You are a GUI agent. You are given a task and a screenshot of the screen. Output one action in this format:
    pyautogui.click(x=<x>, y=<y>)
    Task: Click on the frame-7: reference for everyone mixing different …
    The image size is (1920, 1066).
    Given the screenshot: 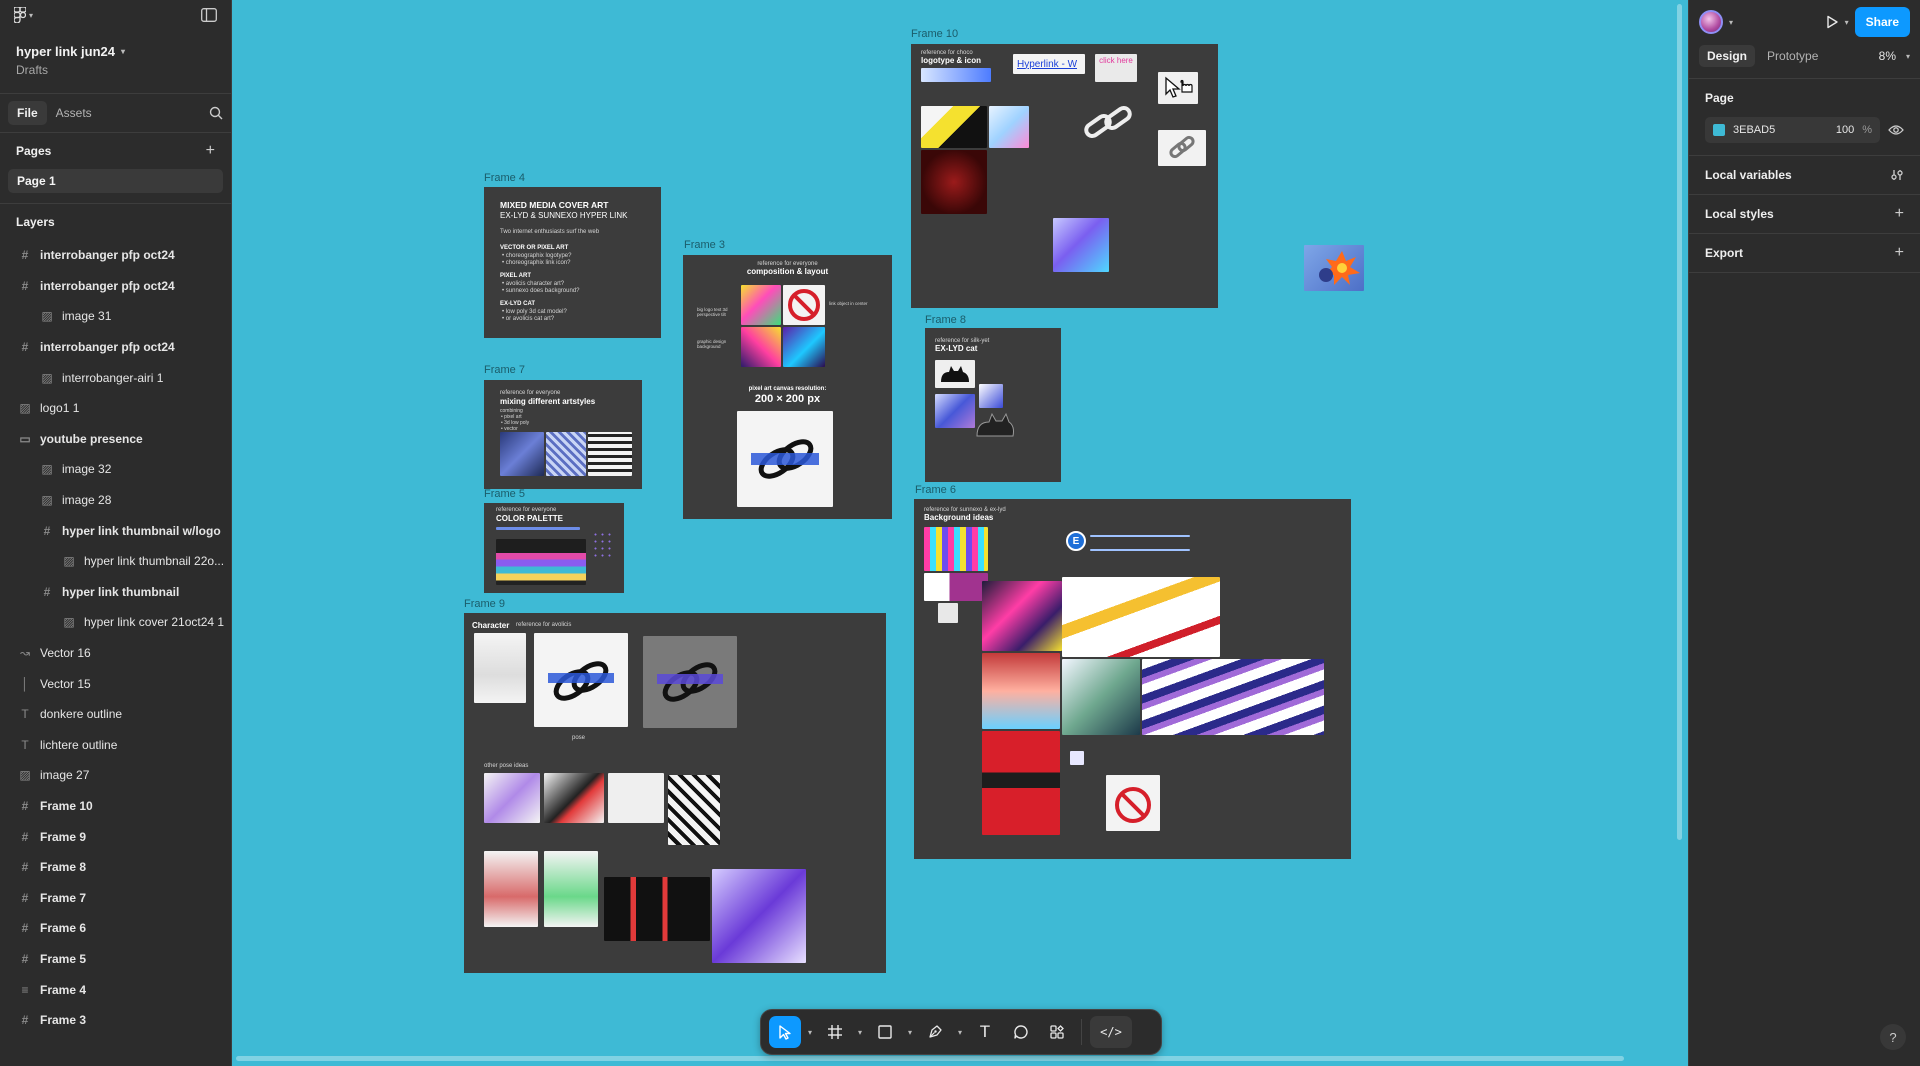 What is the action you would take?
    pyautogui.click(x=563, y=434)
    